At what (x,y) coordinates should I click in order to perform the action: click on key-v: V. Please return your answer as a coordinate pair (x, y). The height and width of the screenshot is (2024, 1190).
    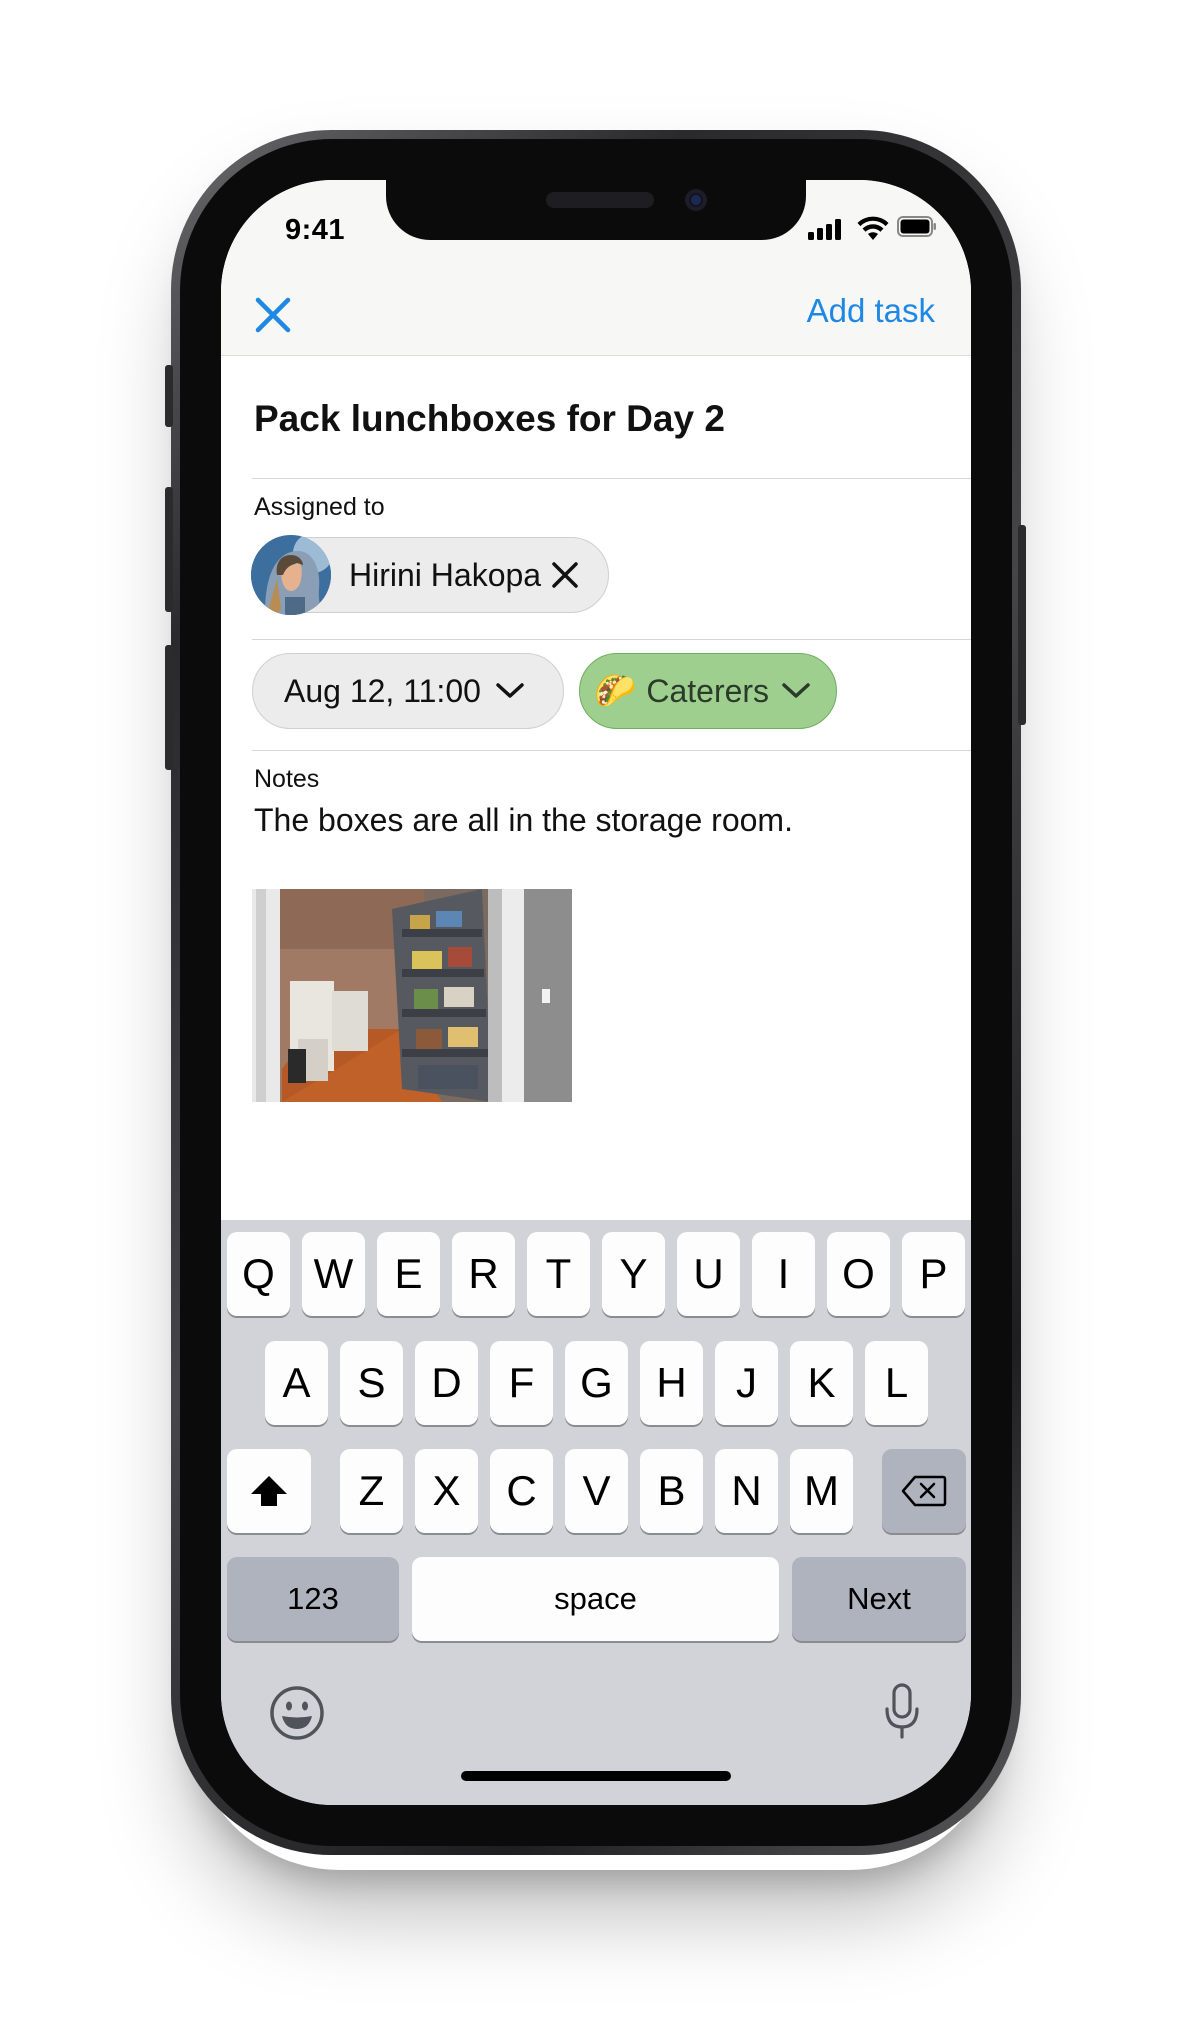
    Looking at the image, I should click on (596, 1491).